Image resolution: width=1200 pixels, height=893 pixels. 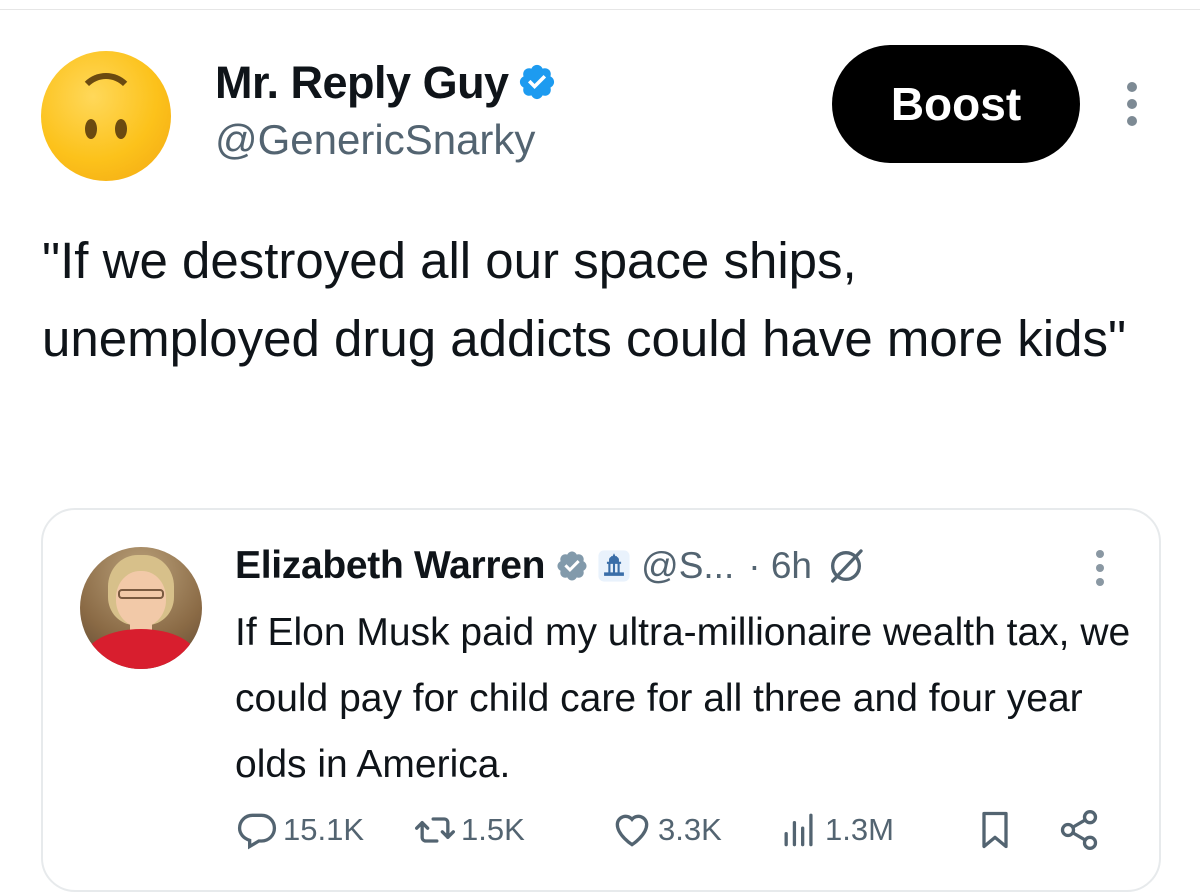 I want to click on more-options-icon, so click(x=1132, y=105).